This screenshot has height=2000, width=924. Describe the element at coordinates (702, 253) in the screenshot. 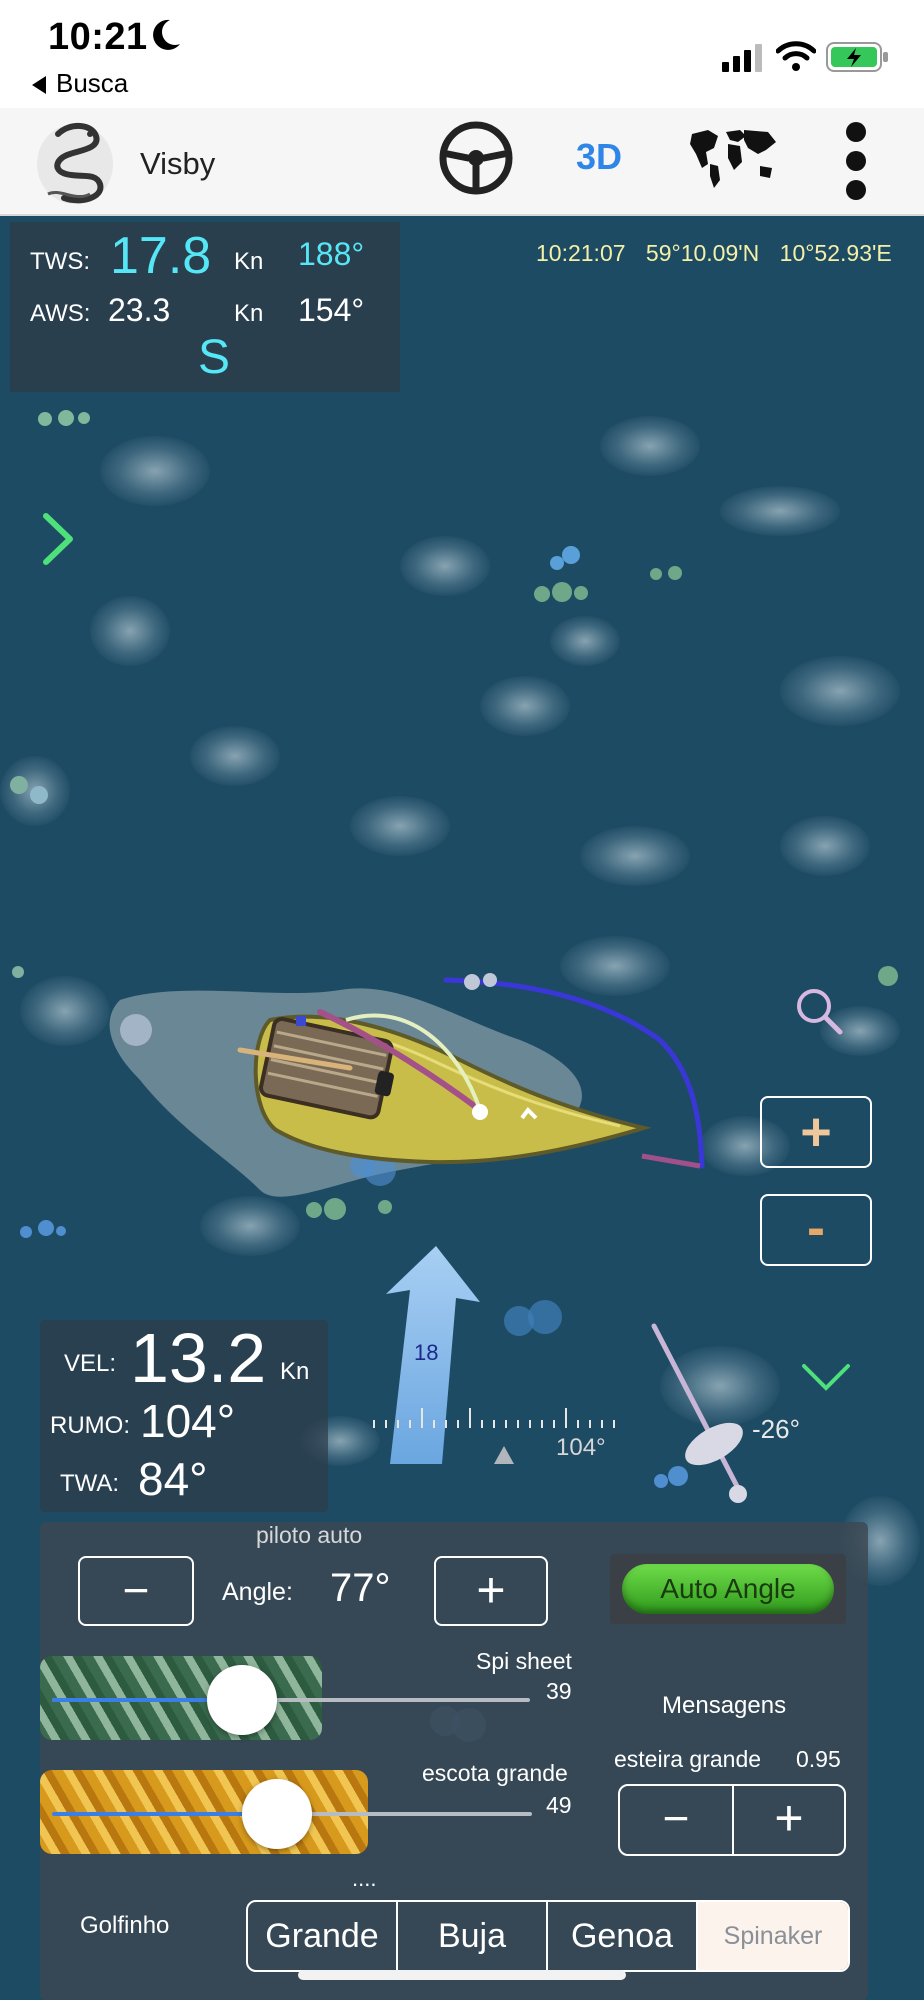

I see `info-latitude: 59°10.09'N` at that location.